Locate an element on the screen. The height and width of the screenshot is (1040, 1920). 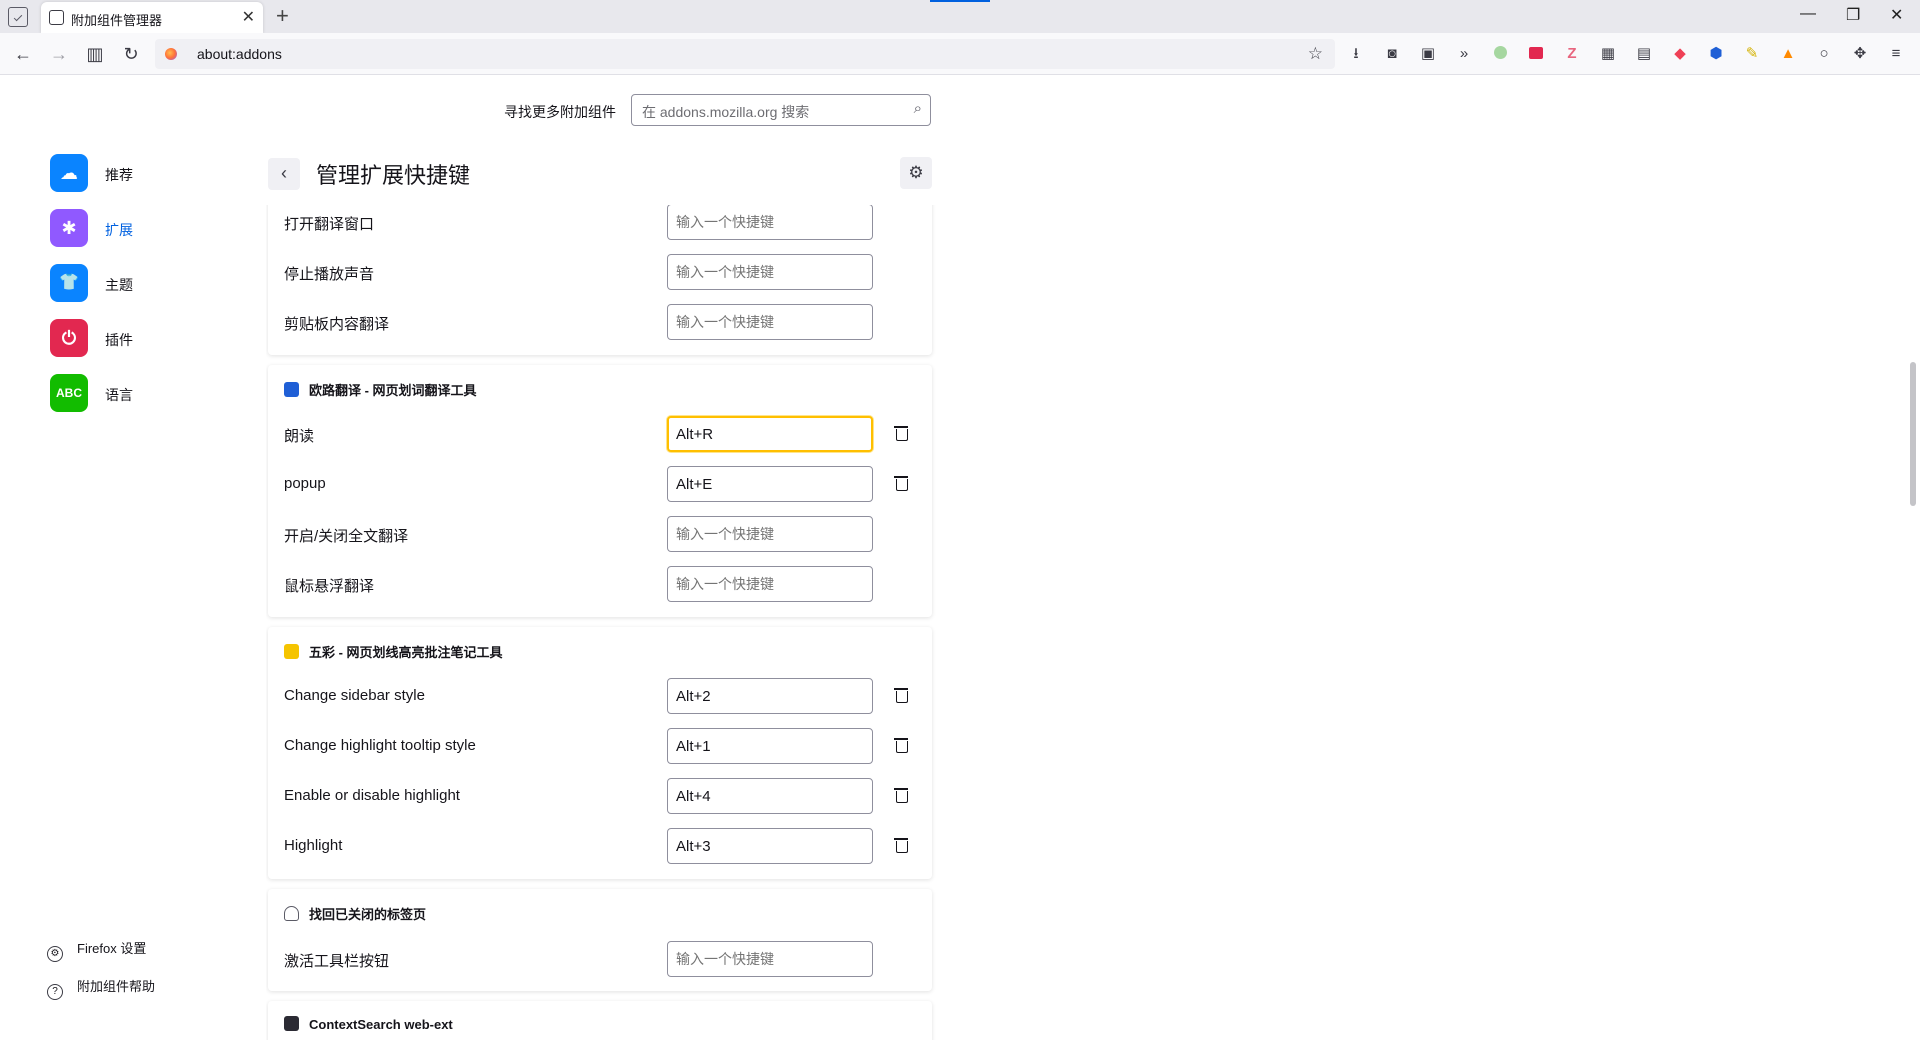
sidebar-item-themes: 👕 主题 is located at coordinates (135, 282).